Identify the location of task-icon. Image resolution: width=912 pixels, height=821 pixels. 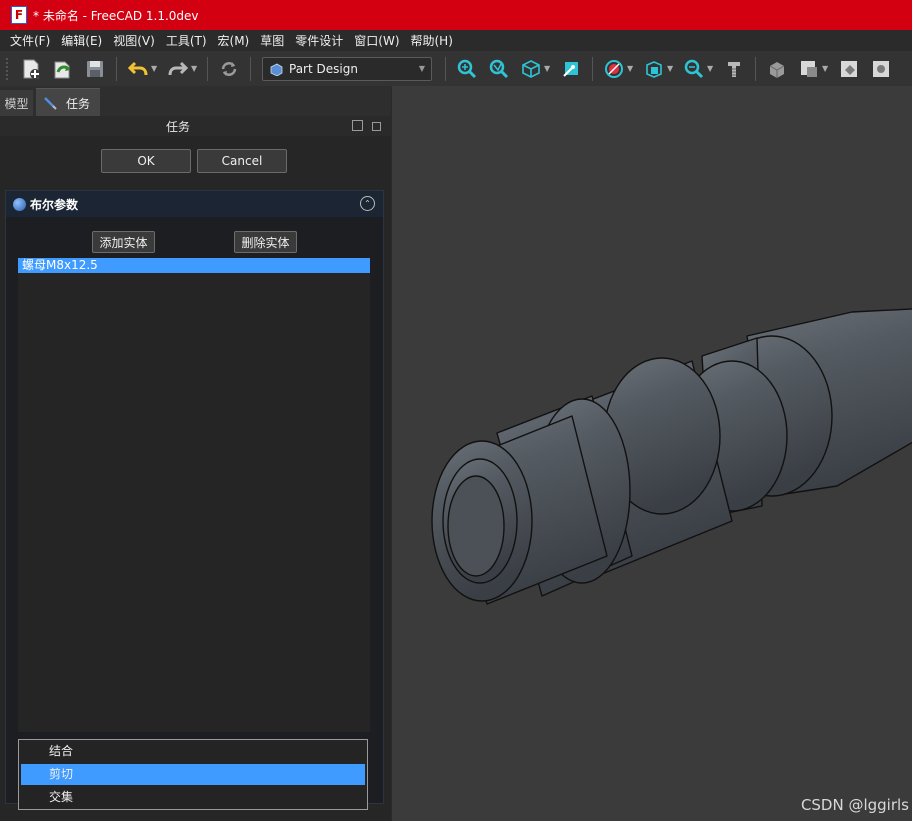
(50, 103).